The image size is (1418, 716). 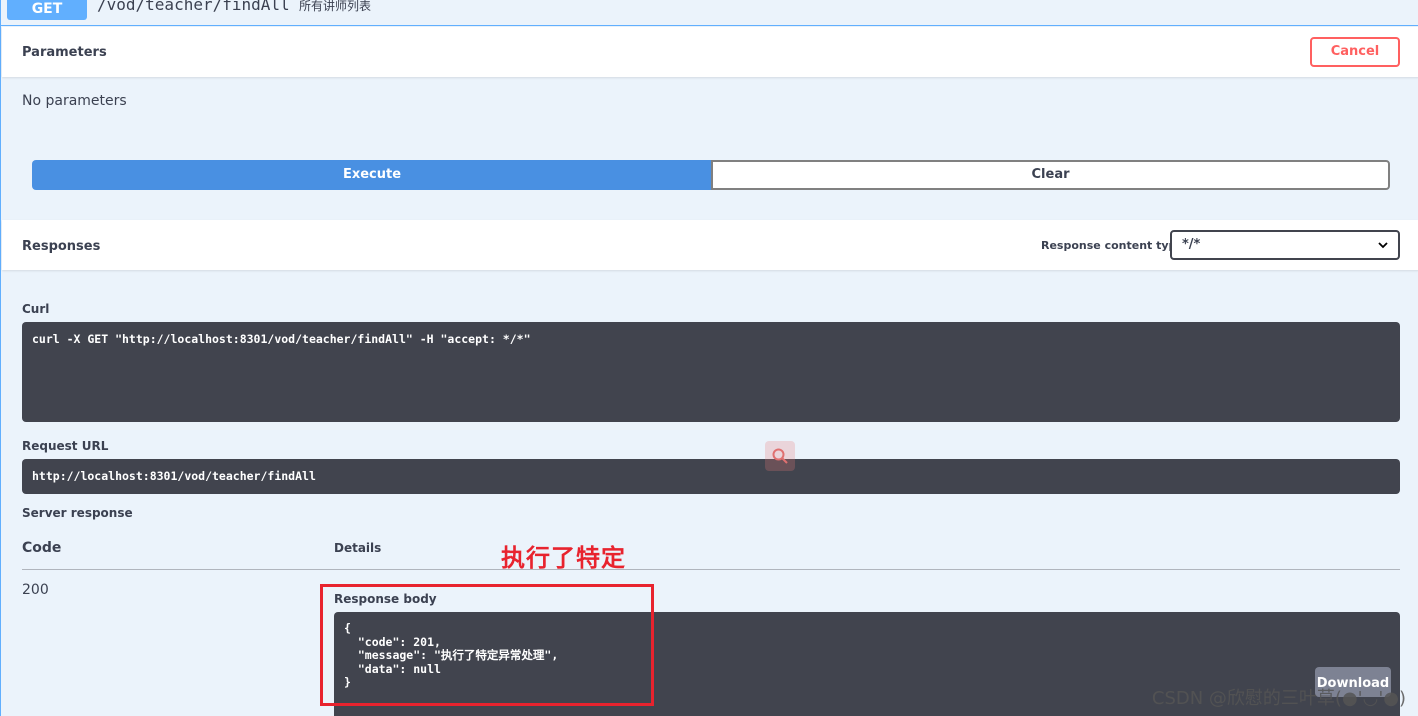 I want to click on endpoint-path: /vod/teacher/findAll, so click(x=193, y=7).